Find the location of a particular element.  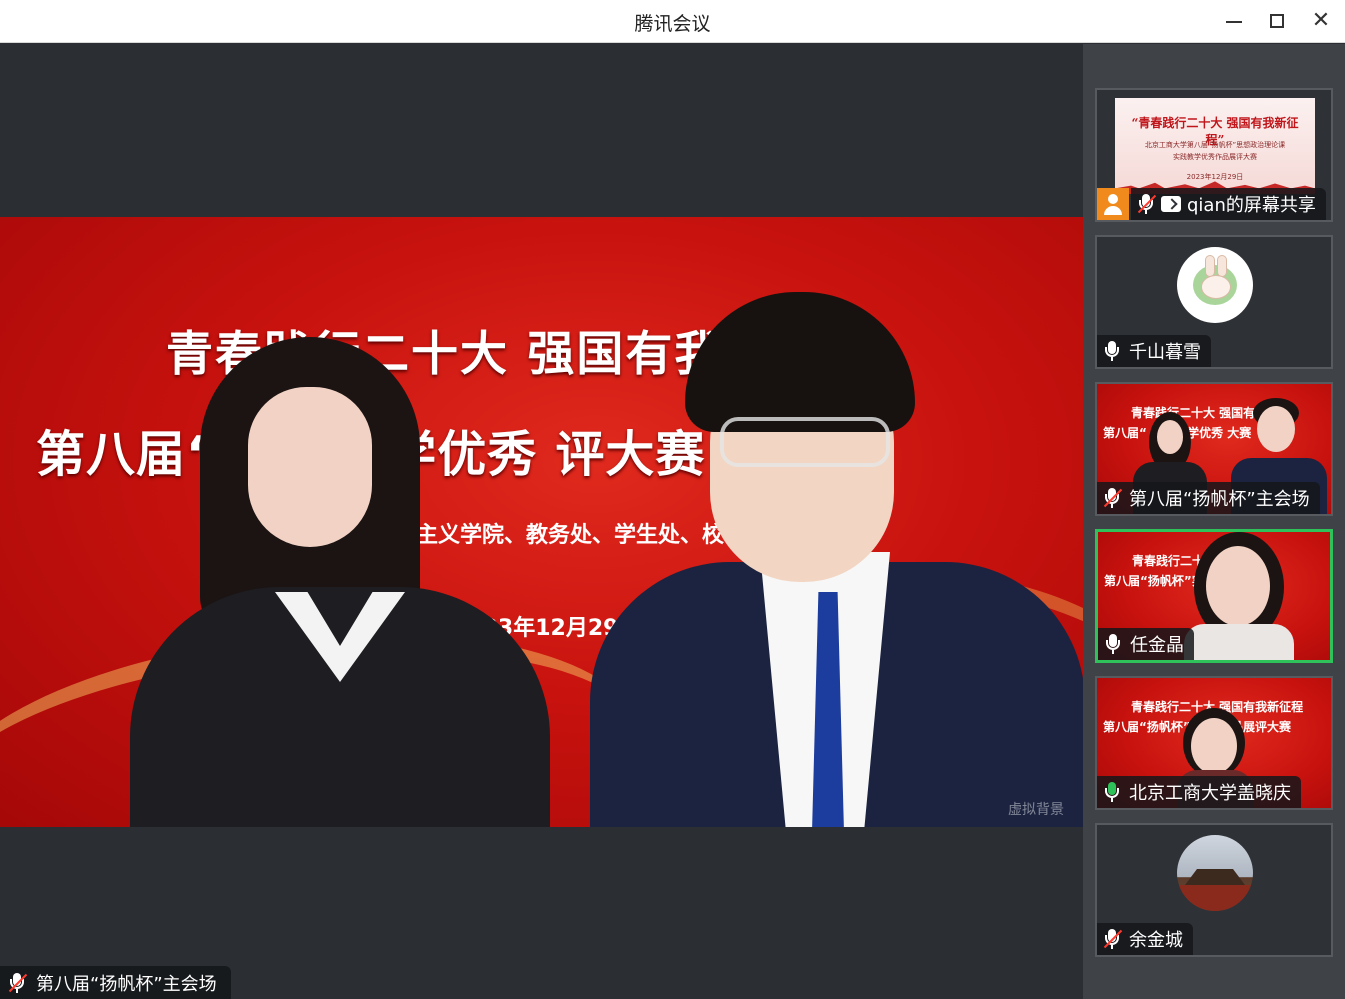

participant-label: qian的屏幕共享 is located at coordinates (1228, 204).